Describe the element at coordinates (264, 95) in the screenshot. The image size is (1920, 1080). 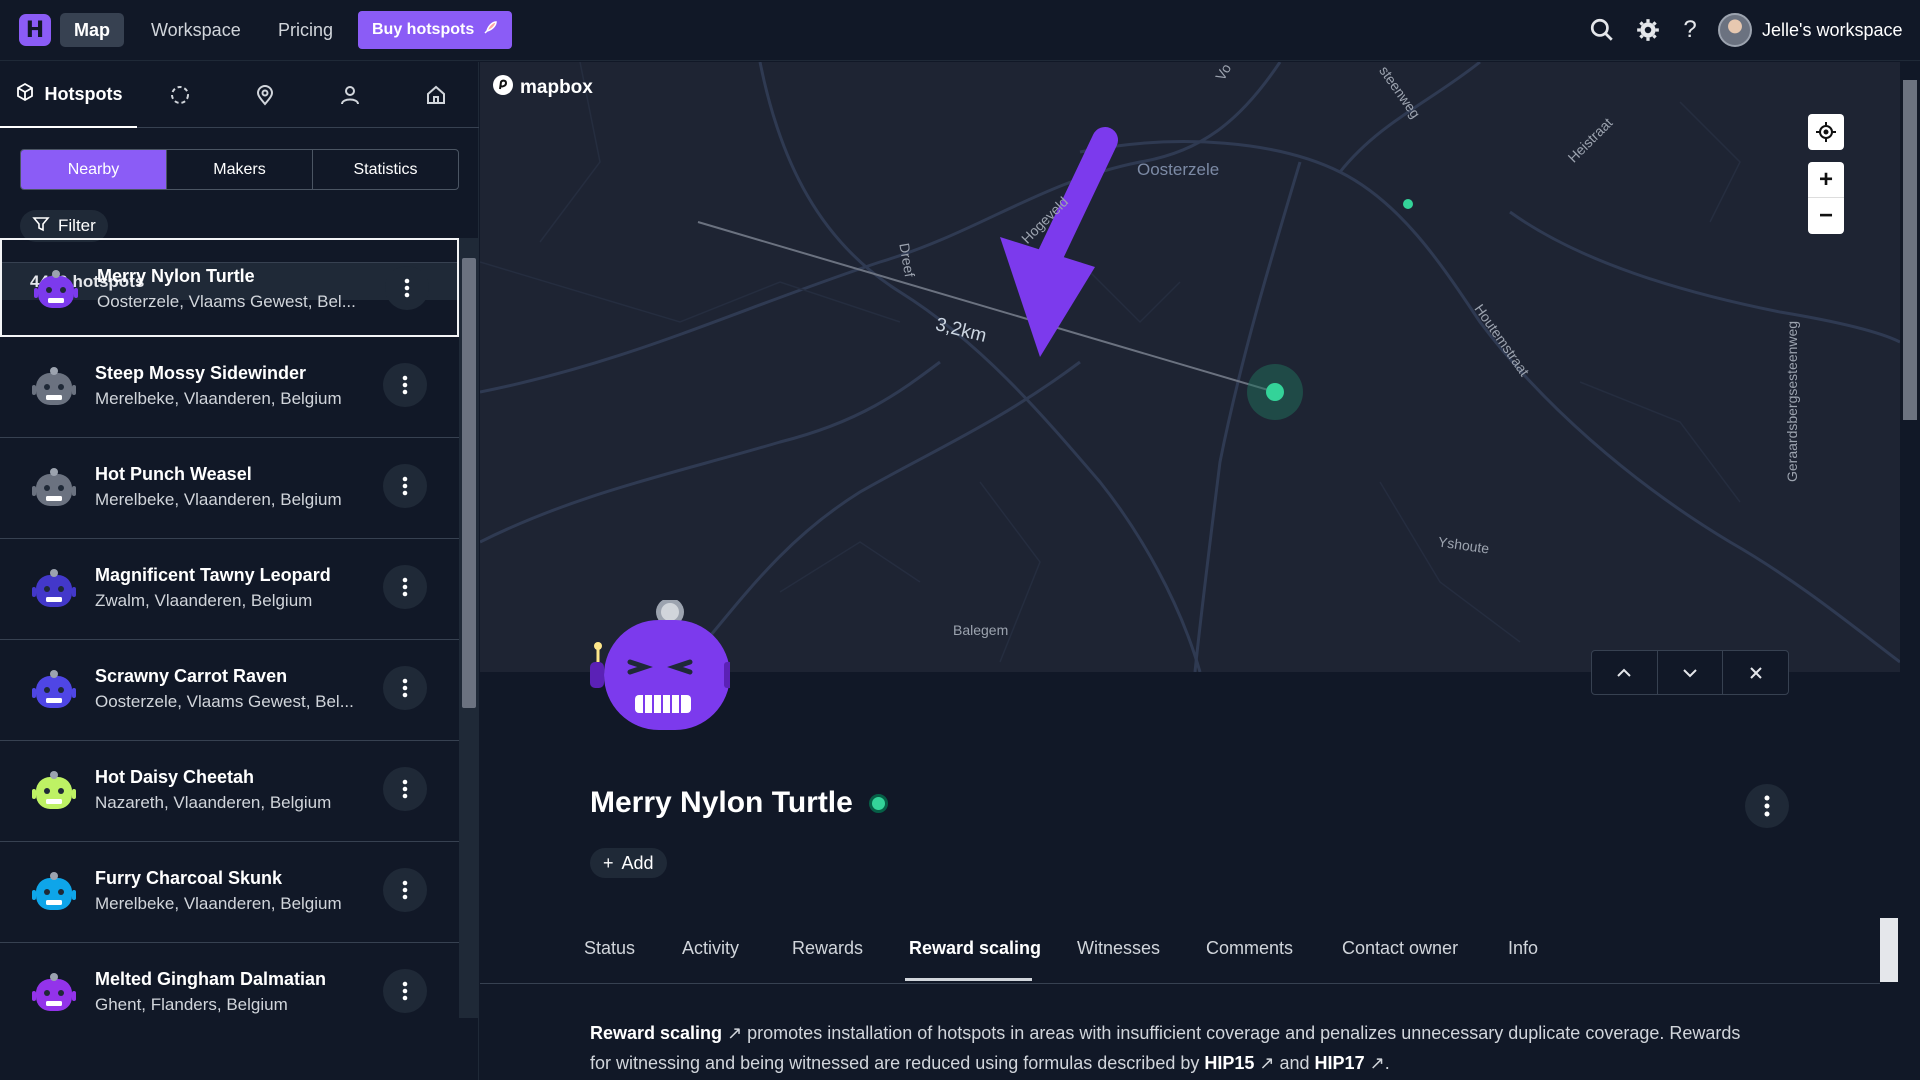
I see `location-pin-icon` at that location.